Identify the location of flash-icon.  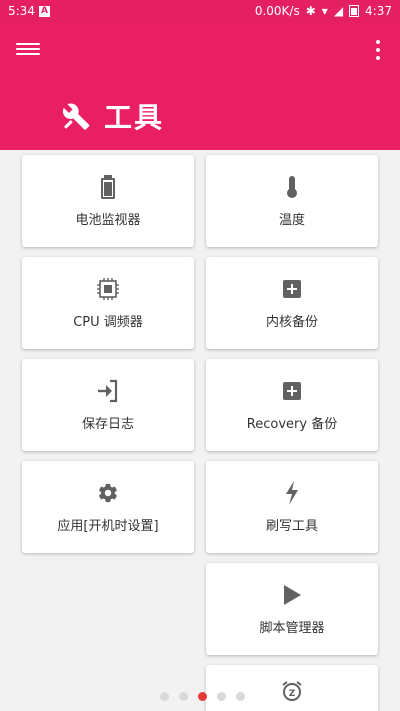
(292, 492).